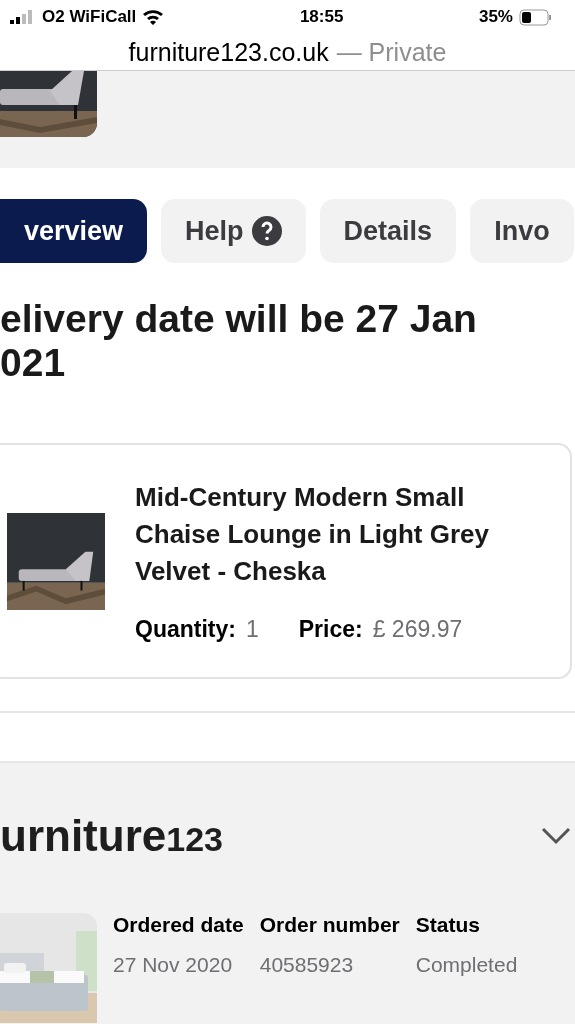 The height and width of the screenshot is (1024, 575). Describe the element at coordinates (266, 231) in the screenshot. I see `help-icon` at that location.